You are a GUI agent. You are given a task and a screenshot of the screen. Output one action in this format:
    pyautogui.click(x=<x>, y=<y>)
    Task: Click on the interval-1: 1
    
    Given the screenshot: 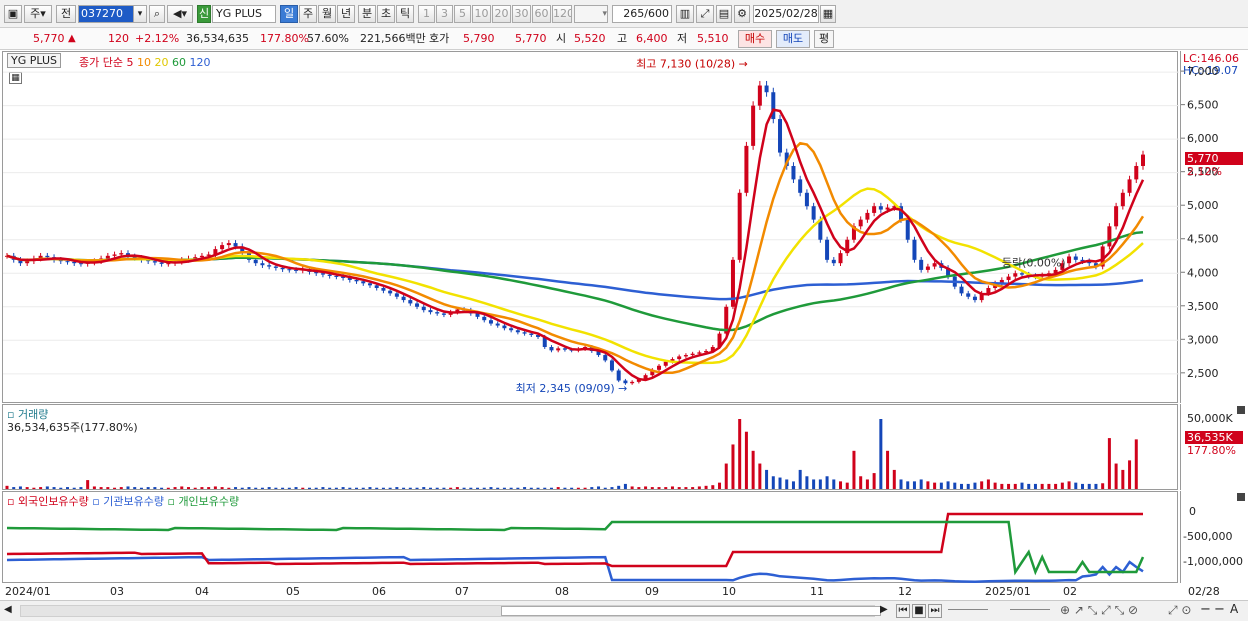 What is the action you would take?
    pyautogui.click(x=426, y=14)
    